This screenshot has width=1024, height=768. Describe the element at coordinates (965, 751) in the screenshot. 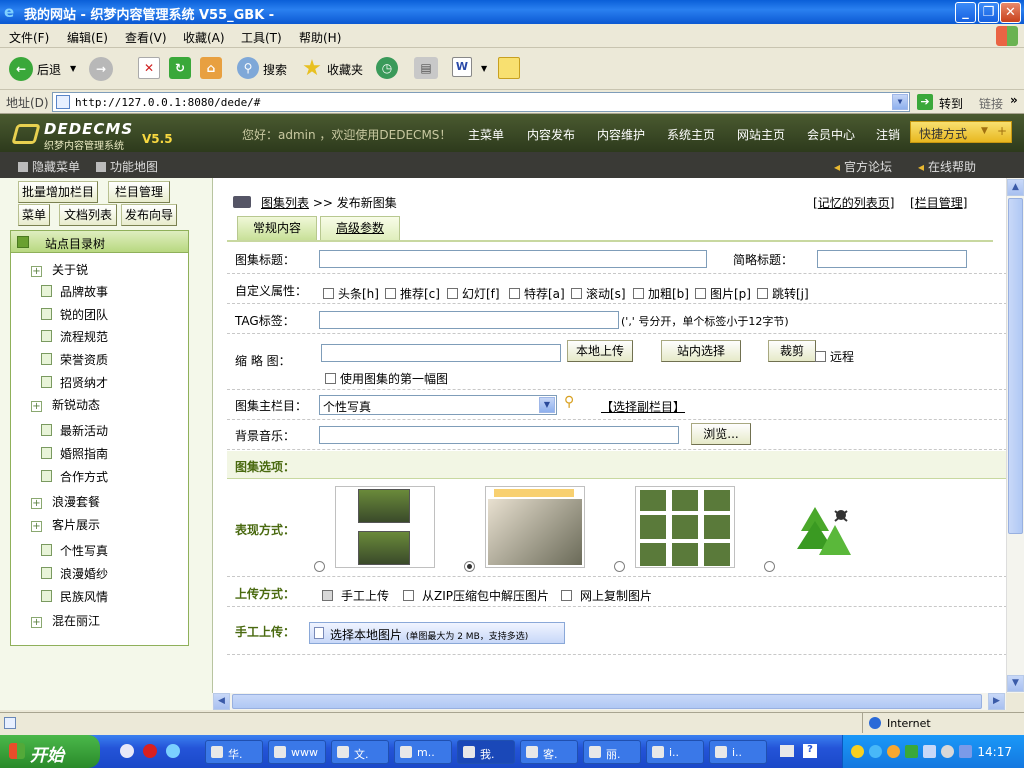

I see `tray-shield-icon` at that location.